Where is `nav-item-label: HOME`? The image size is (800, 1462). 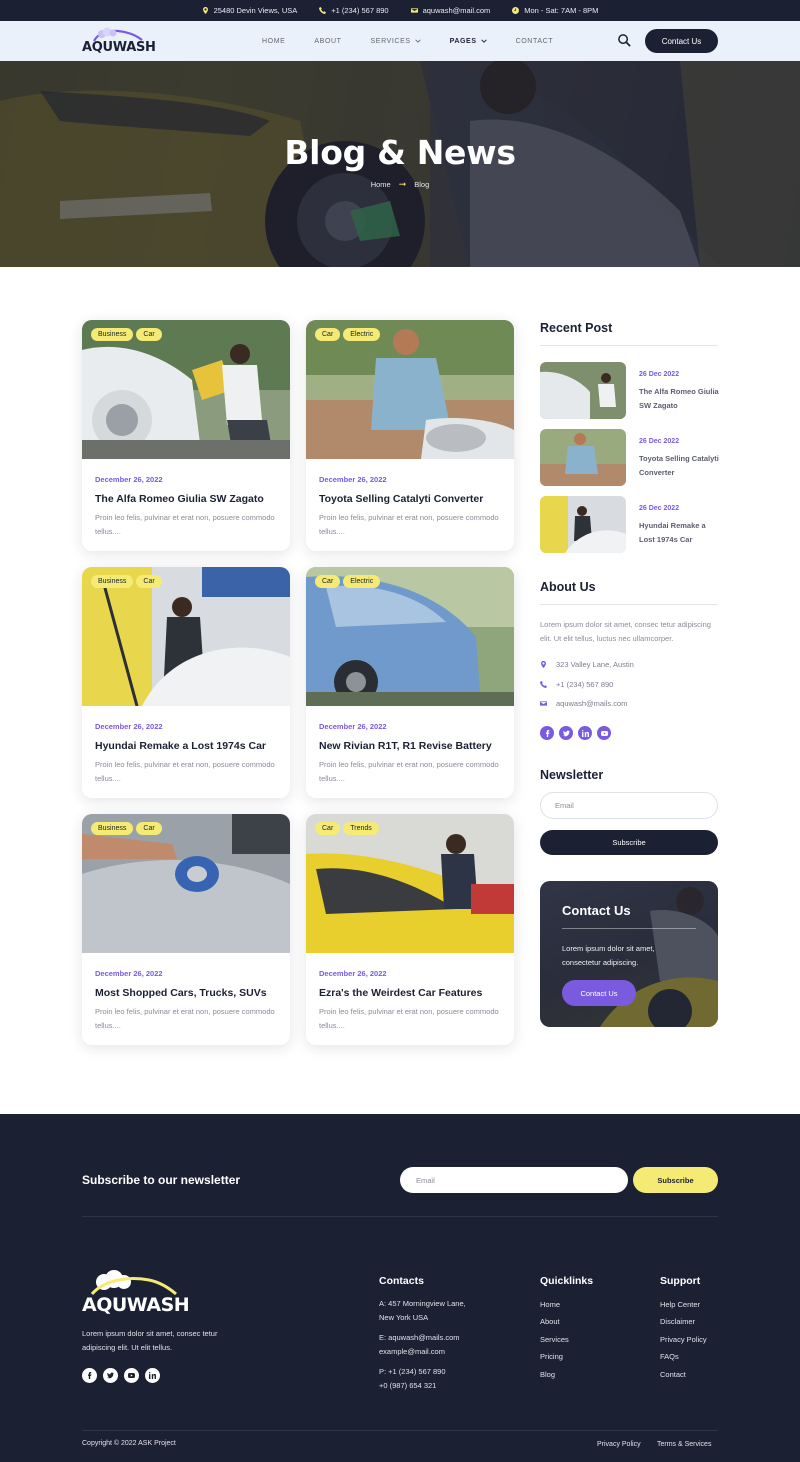
nav-item-label: HOME is located at coordinates (274, 41).